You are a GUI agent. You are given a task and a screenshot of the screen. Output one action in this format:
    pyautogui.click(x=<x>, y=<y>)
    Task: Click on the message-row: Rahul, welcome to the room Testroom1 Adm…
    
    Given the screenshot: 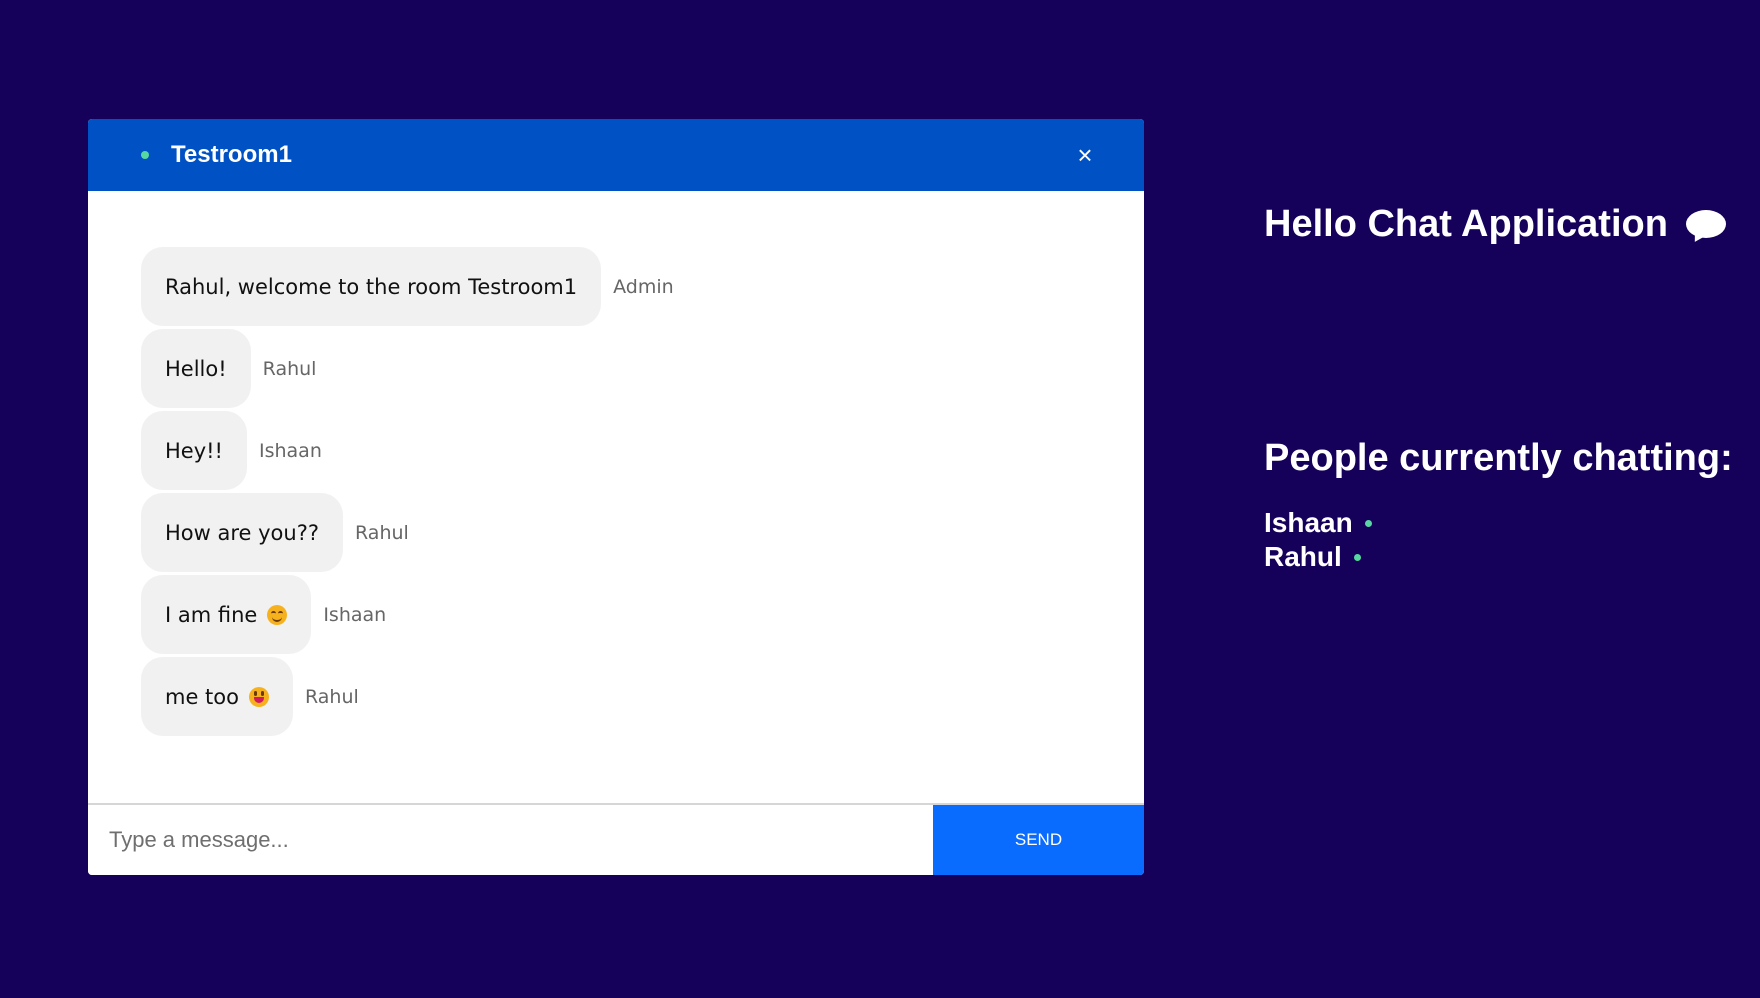 What is the action you would take?
    pyautogui.click(x=621, y=286)
    